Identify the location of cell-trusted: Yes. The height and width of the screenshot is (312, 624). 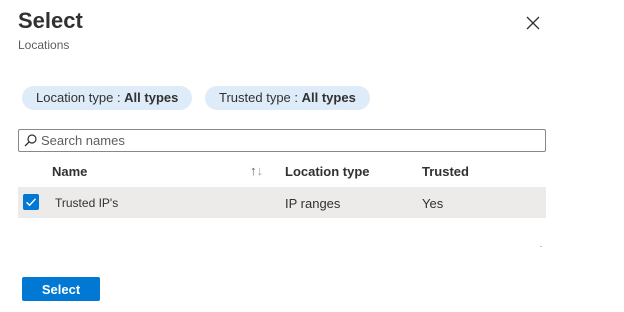
(433, 203).